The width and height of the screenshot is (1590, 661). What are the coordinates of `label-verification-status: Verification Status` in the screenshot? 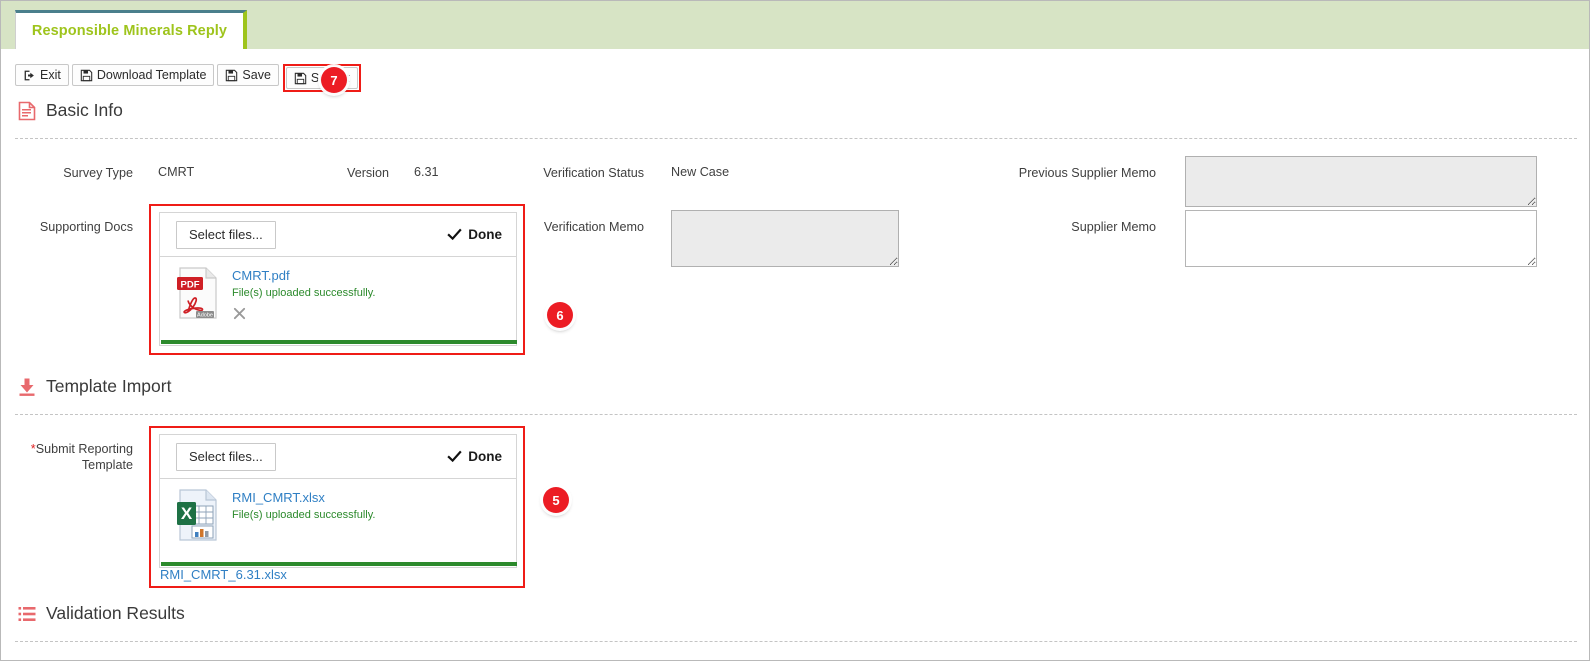 It's located at (593, 173).